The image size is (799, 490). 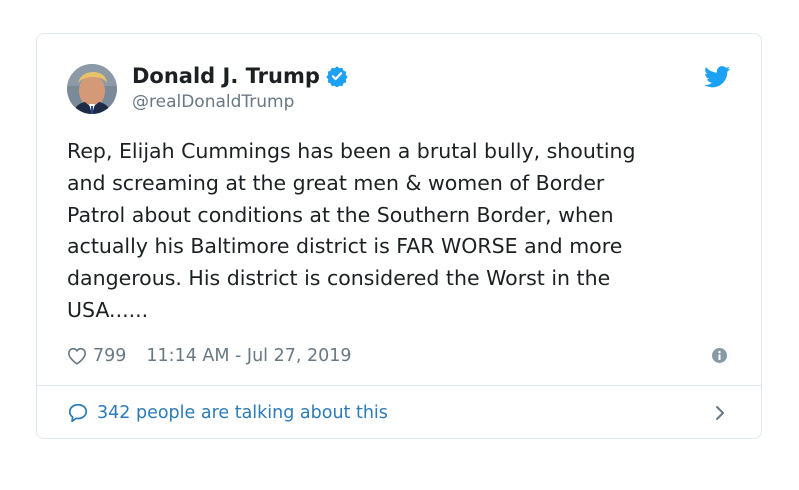 I want to click on chevron-right-icon, so click(x=720, y=413).